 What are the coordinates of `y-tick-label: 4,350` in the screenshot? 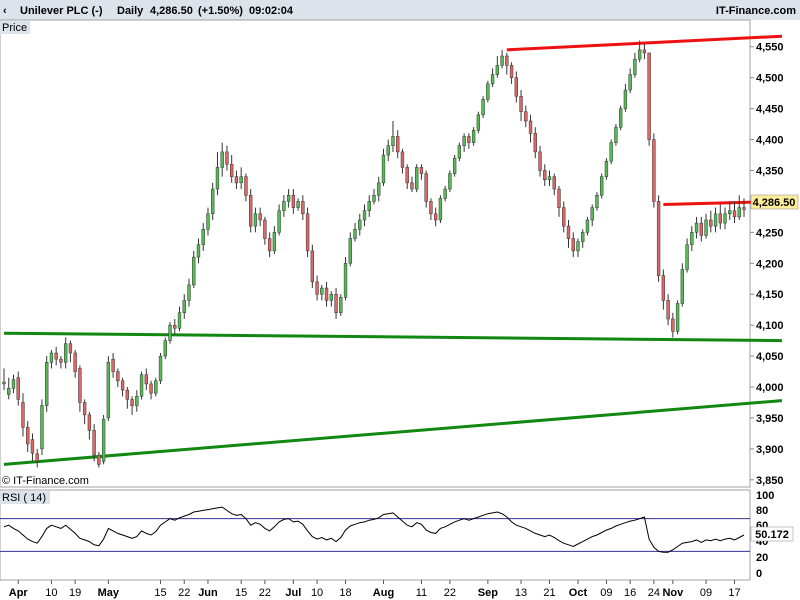 It's located at (770, 171).